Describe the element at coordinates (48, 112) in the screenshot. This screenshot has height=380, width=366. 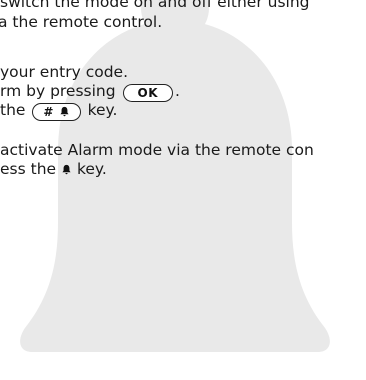
I see `hash-key-label: #` at that location.